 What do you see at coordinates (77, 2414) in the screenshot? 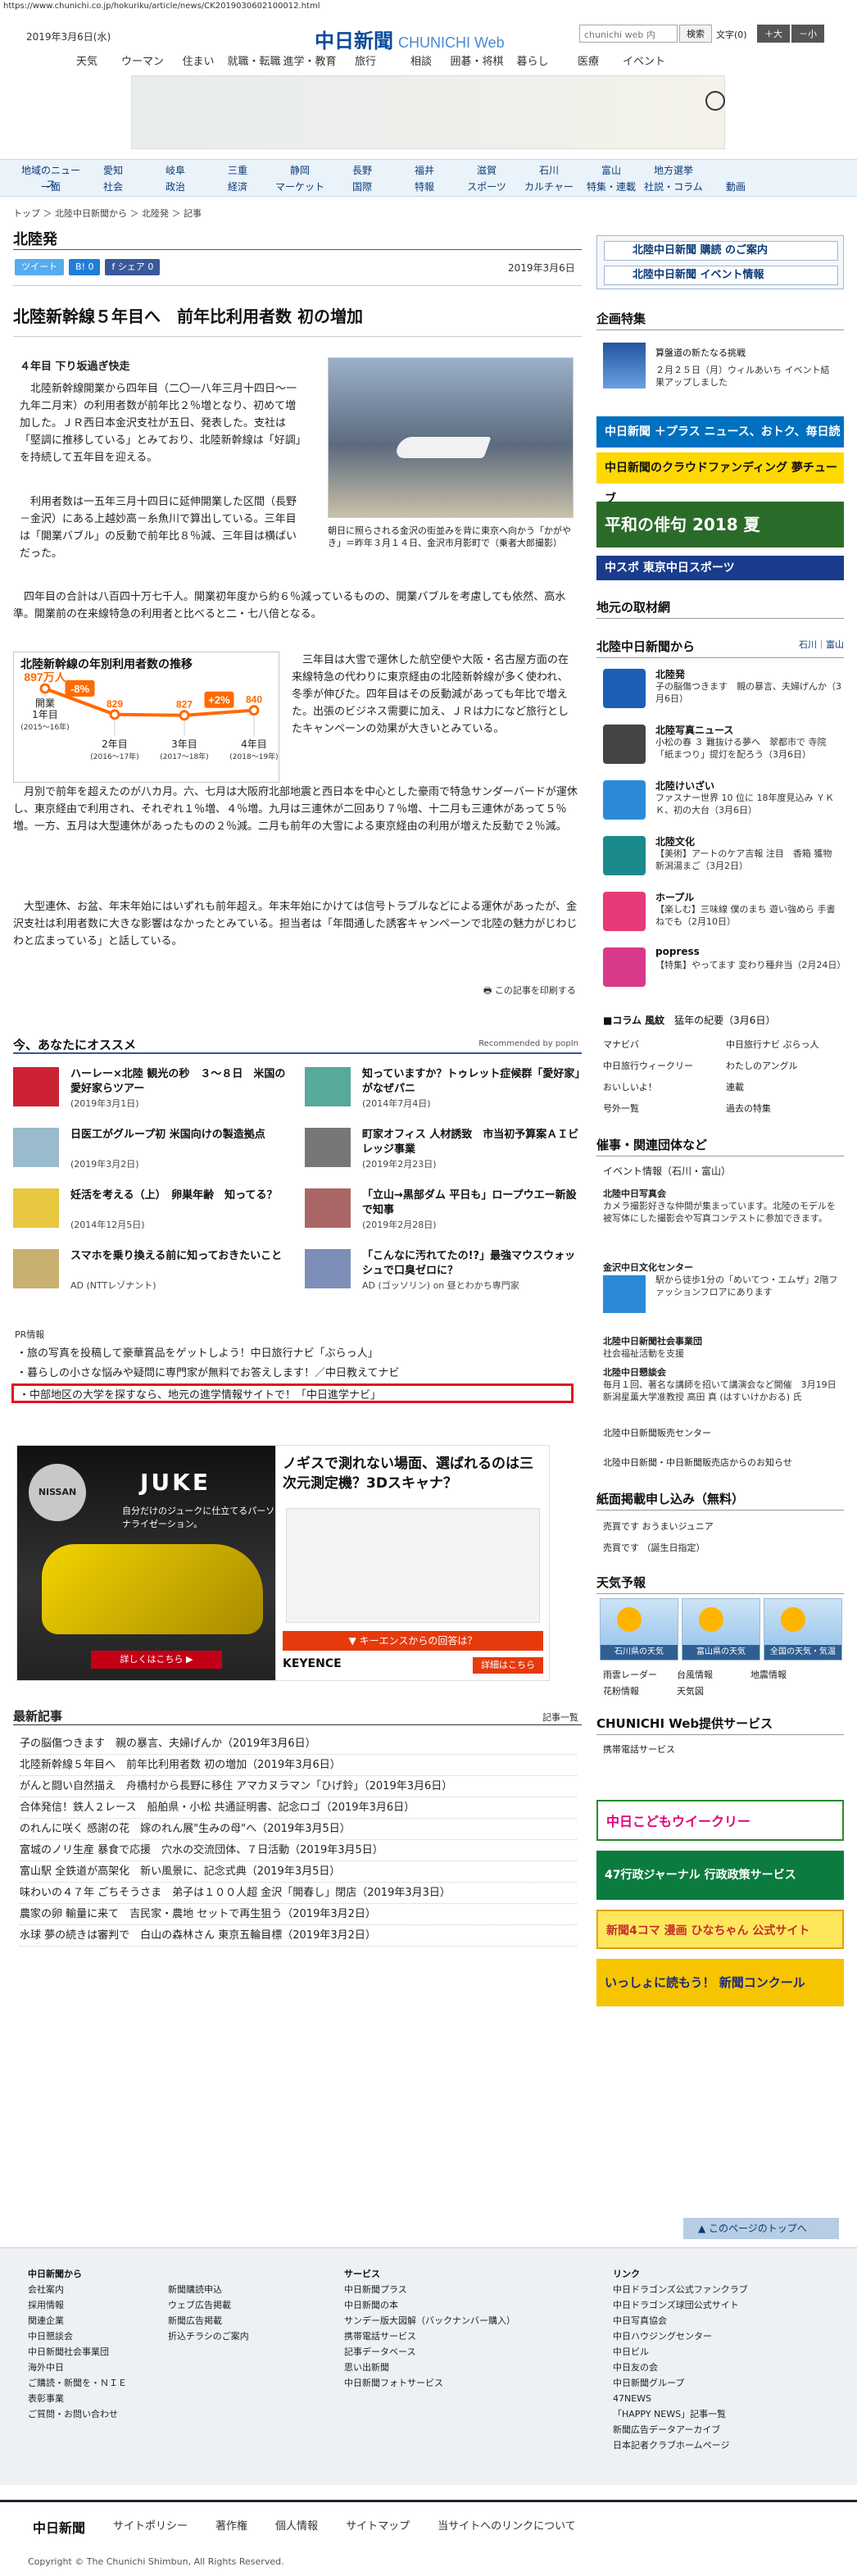
I see `footer-link: ご質問・お問い合わせ` at bounding box center [77, 2414].